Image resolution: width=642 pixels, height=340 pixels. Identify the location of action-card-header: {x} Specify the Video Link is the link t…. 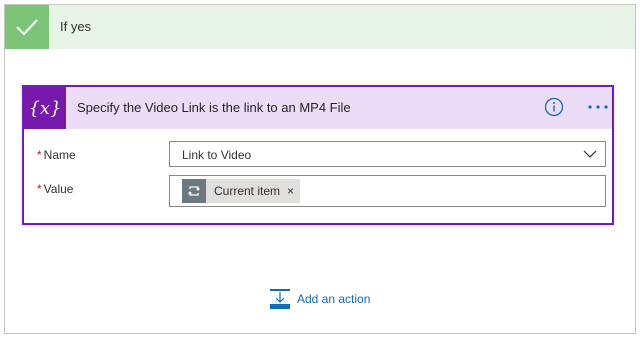
(318, 108).